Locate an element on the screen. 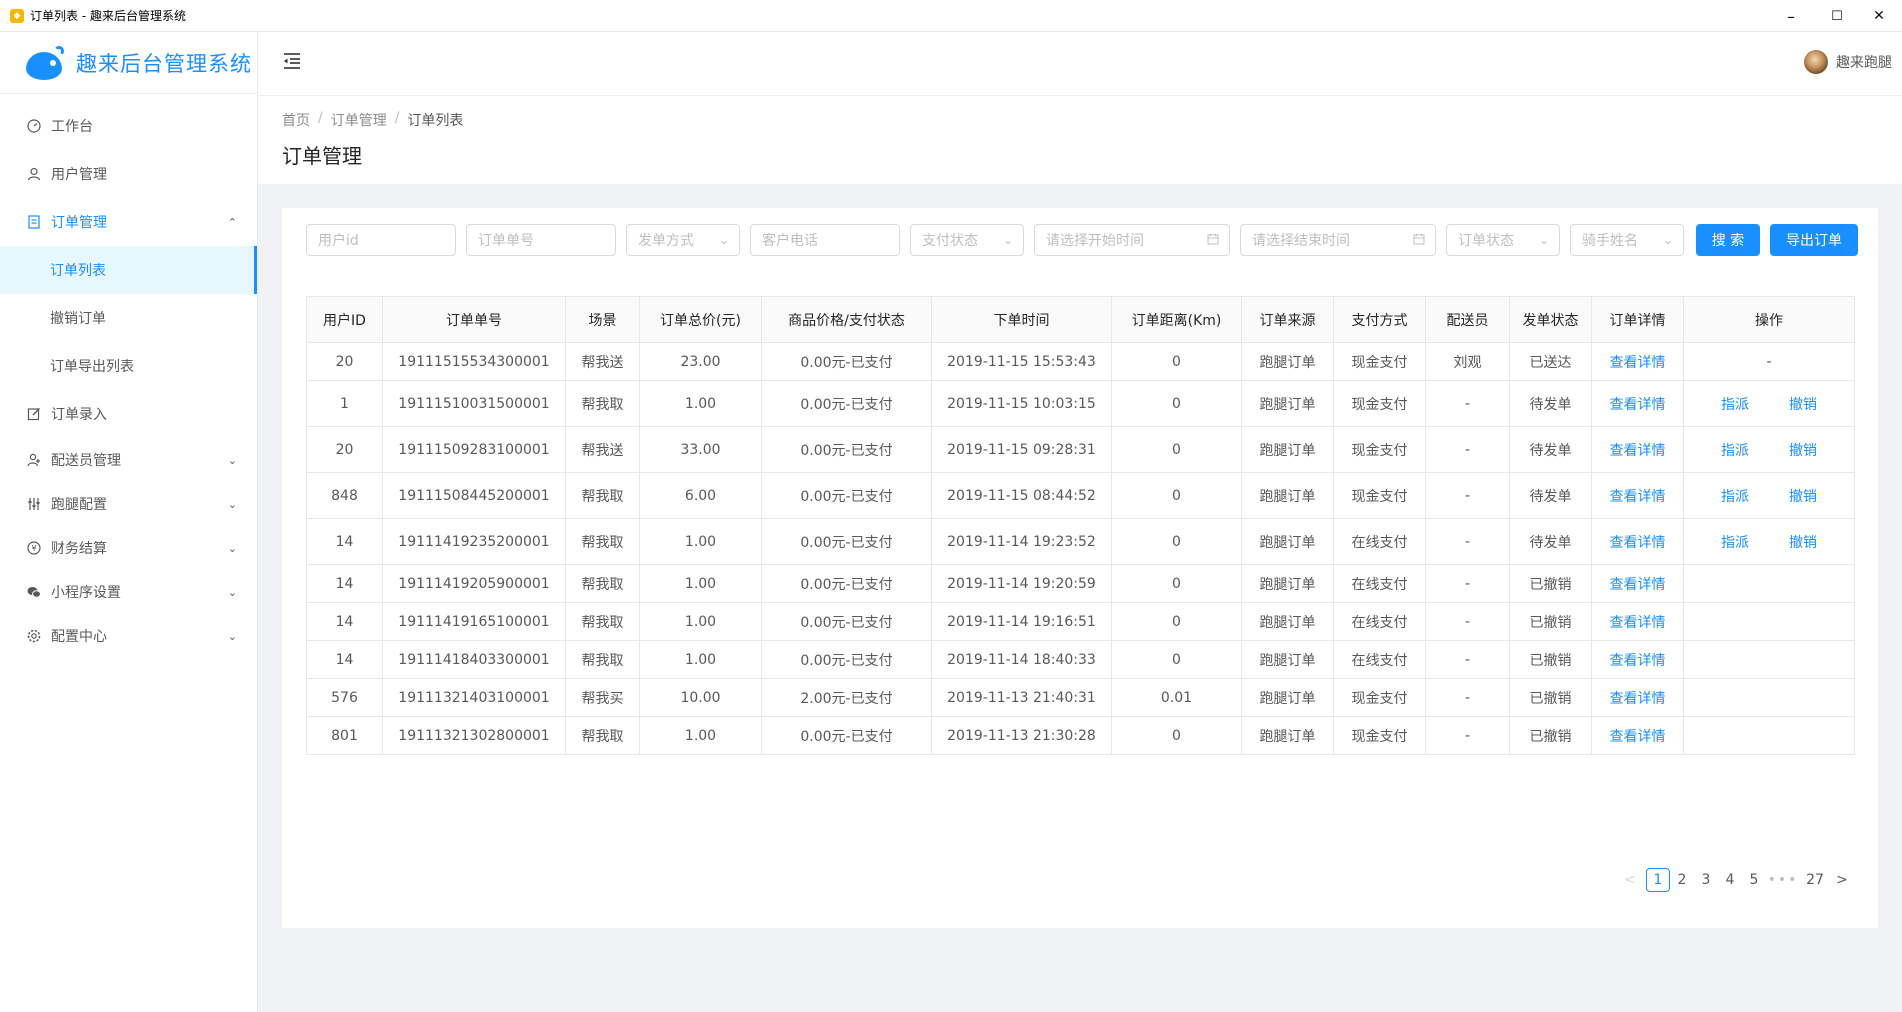  cell-order-no: 19111419165100001 is located at coordinates (474, 621).